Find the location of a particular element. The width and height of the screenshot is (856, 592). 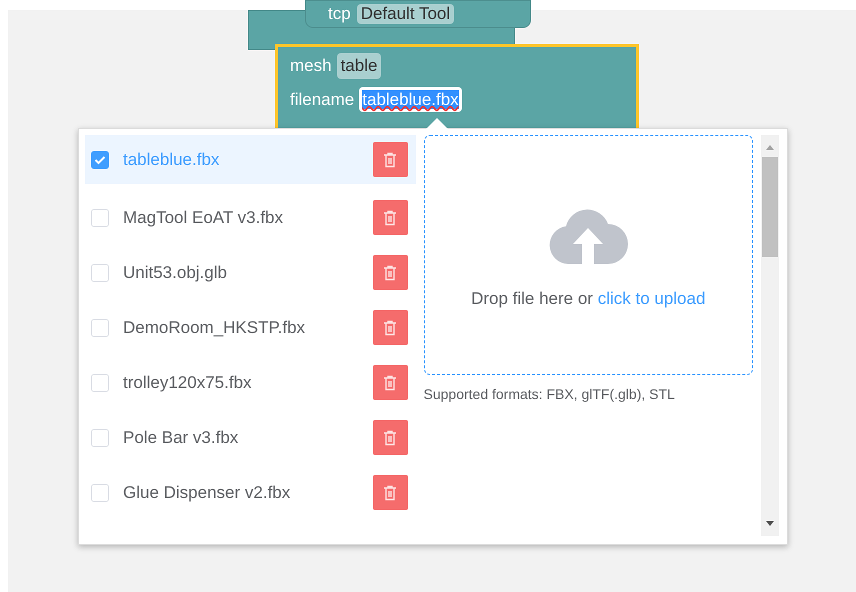

block-label: mesh is located at coordinates (311, 66).